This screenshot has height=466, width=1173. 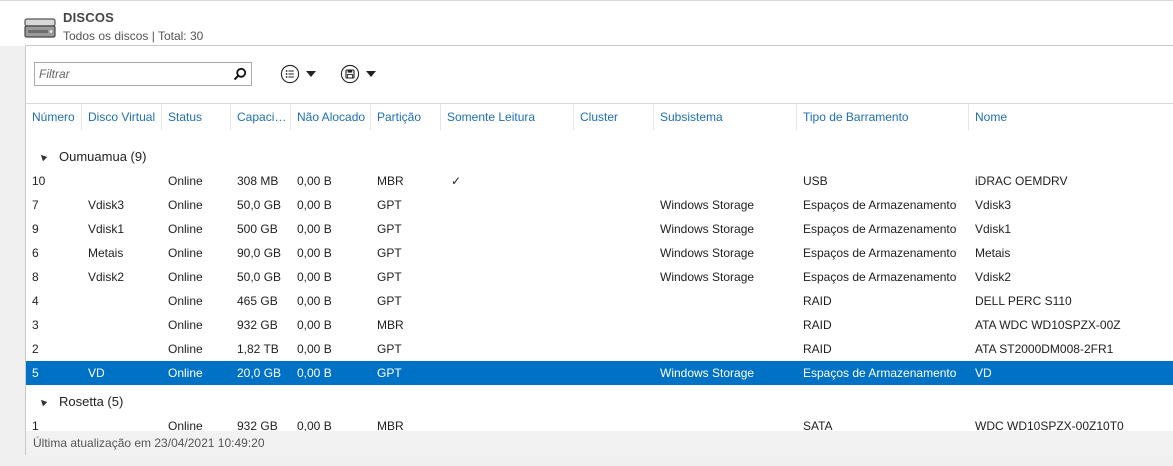 I want to click on cell-numero: 3, so click(x=35, y=325).